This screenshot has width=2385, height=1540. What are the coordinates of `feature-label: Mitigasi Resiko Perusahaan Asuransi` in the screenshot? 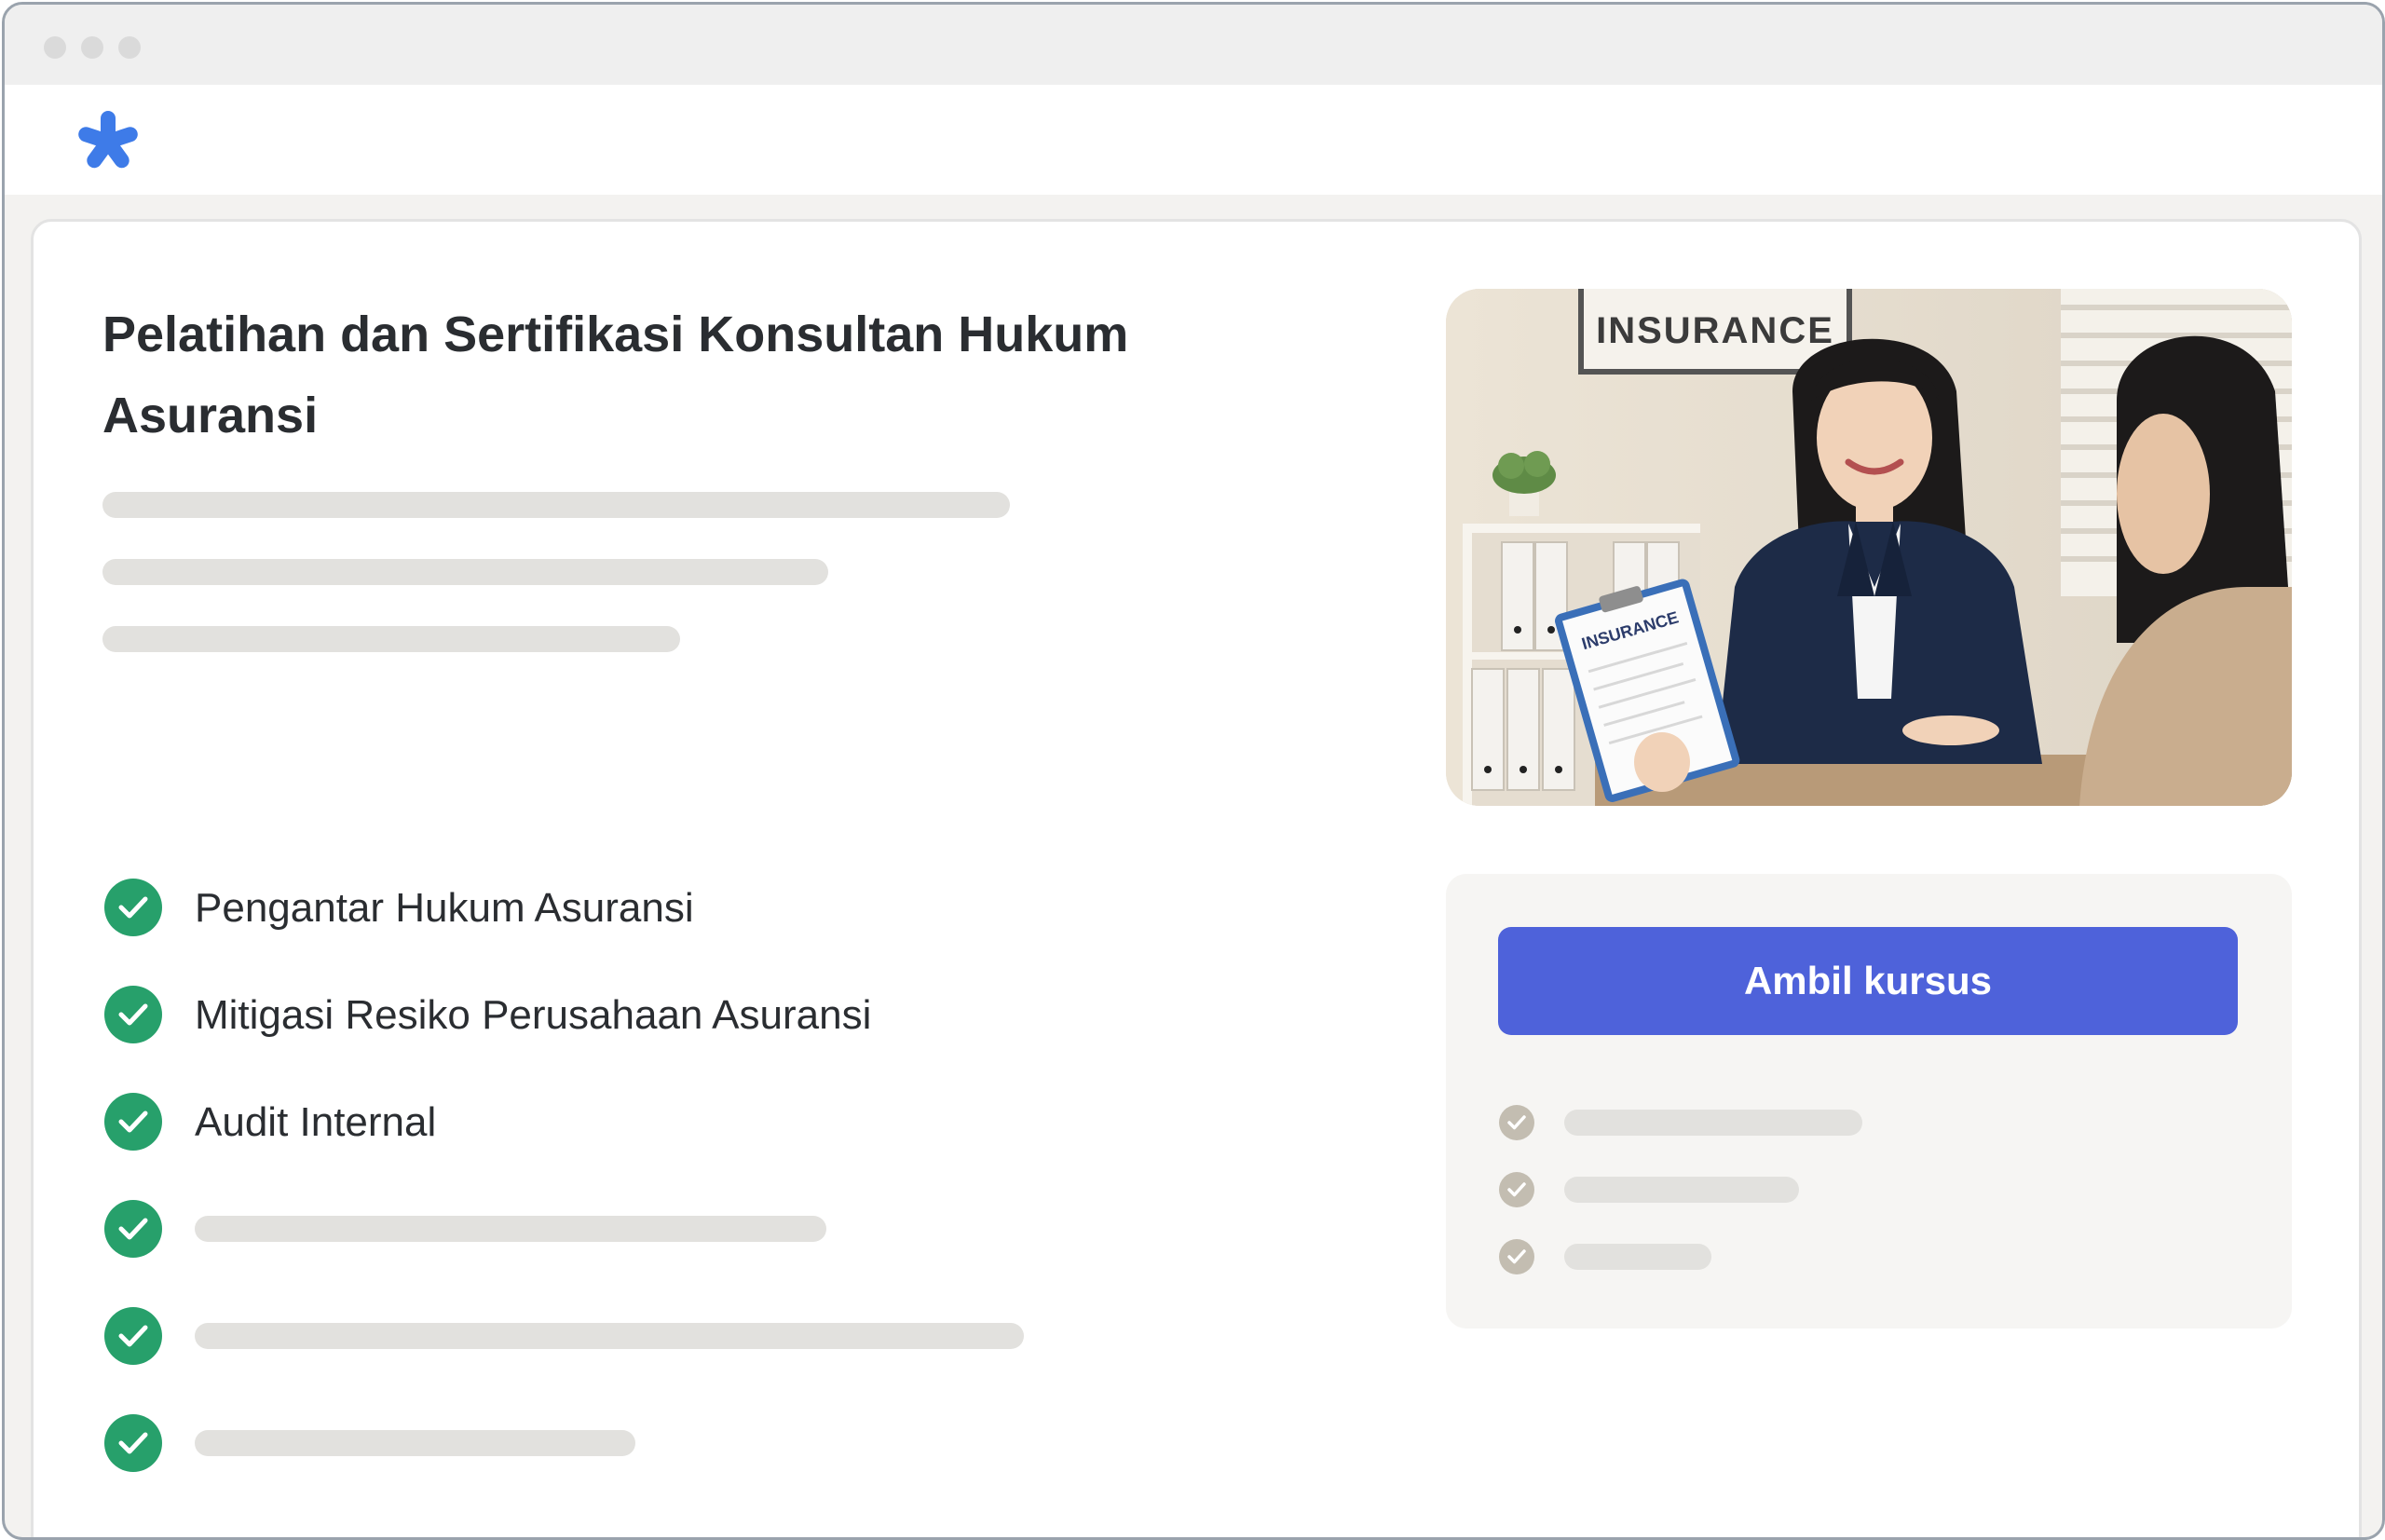 It's located at (533, 1015).